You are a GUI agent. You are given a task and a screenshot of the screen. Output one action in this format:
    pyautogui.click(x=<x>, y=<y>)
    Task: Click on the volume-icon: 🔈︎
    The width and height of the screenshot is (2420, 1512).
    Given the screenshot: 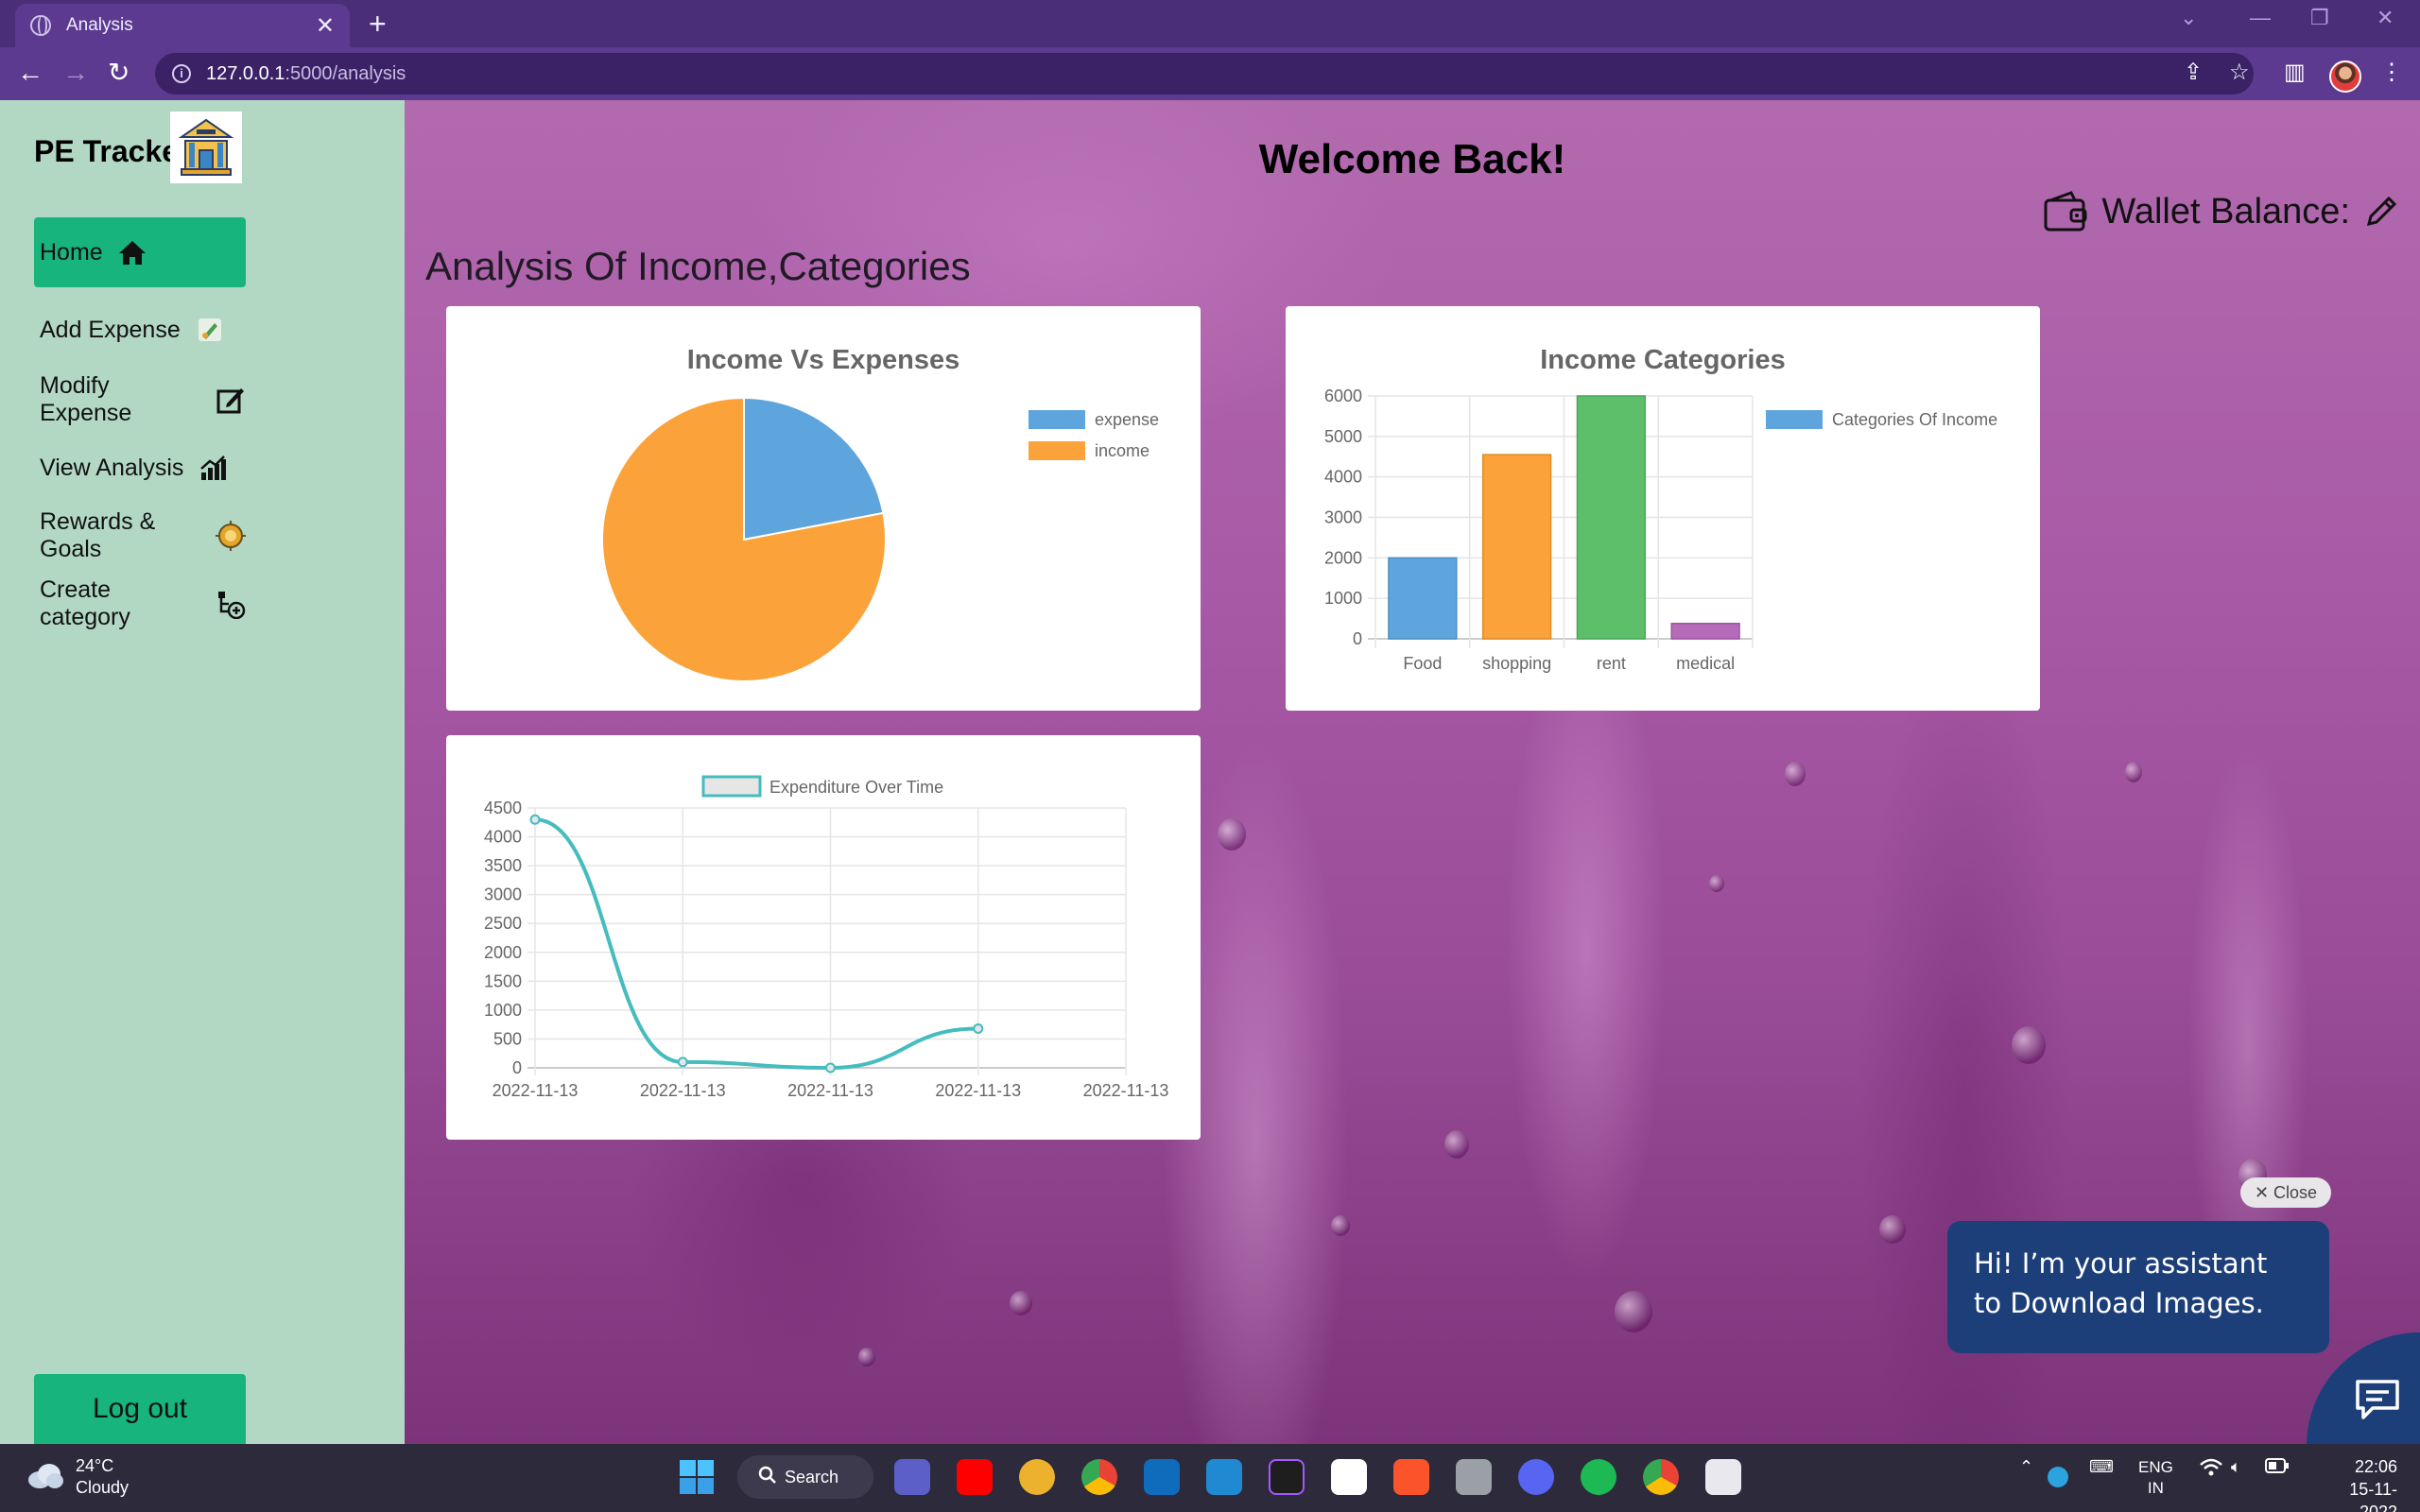 What is the action you would take?
    pyautogui.click(x=2236, y=1467)
    